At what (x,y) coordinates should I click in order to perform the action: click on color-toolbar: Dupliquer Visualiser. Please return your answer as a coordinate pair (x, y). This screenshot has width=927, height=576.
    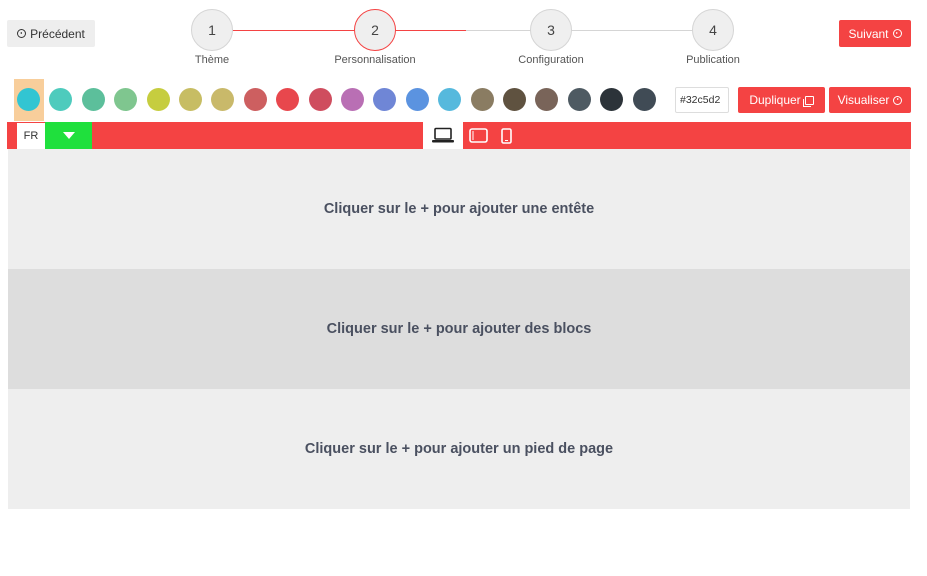
    Looking at the image, I should click on (463, 100).